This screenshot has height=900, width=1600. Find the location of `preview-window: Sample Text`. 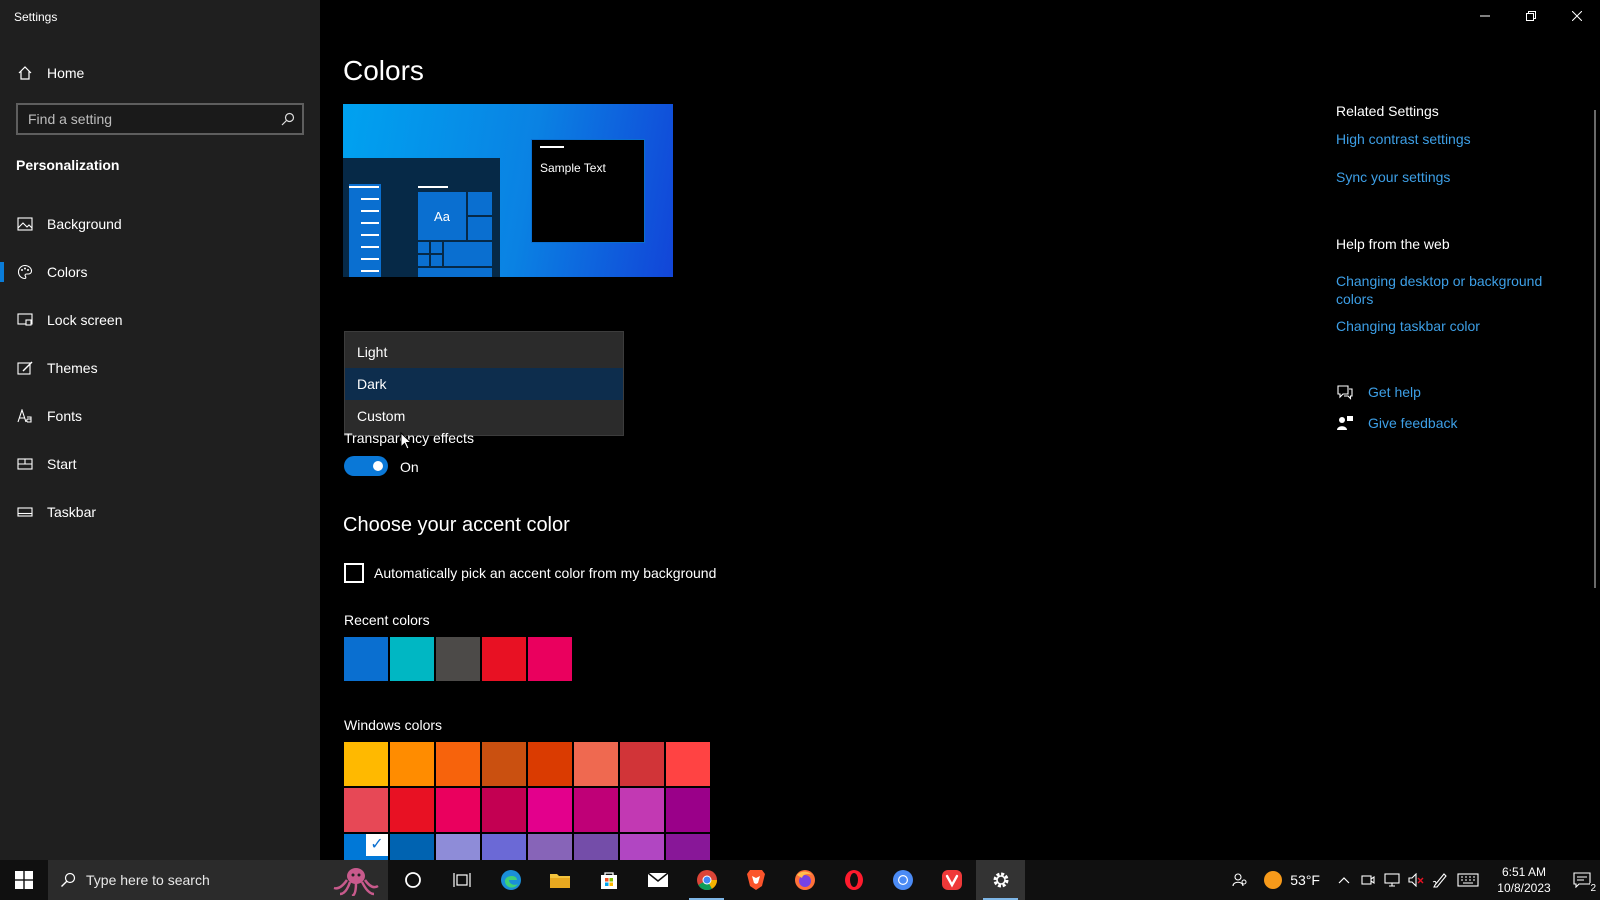

preview-window: Sample Text is located at coordinates (588, 191).